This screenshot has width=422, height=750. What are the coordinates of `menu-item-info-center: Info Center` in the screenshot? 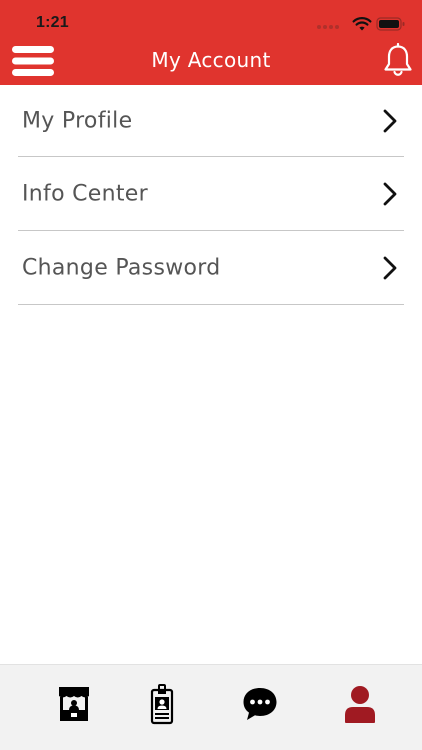 It's located at (211, 194).